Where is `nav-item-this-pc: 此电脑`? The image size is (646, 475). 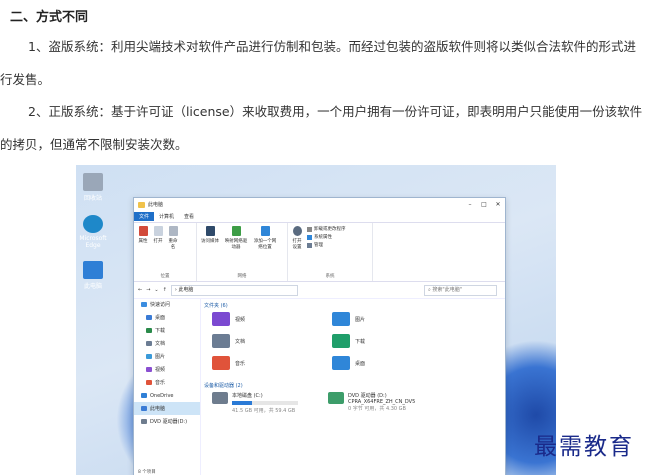 nav-item-this-pc: 此电脑 is located at coordinates (167, 408).